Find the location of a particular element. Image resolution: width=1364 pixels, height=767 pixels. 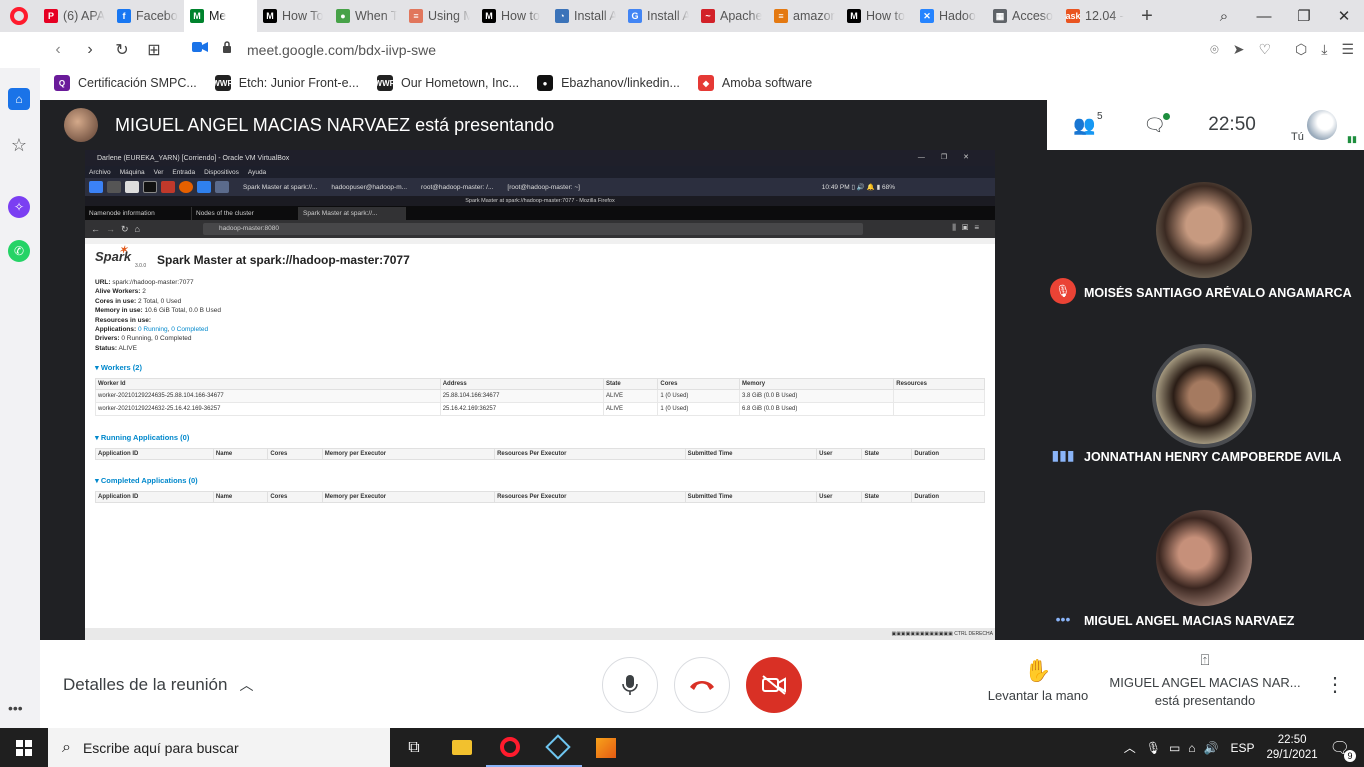

lock-icon is located at coordinates (227, 47).